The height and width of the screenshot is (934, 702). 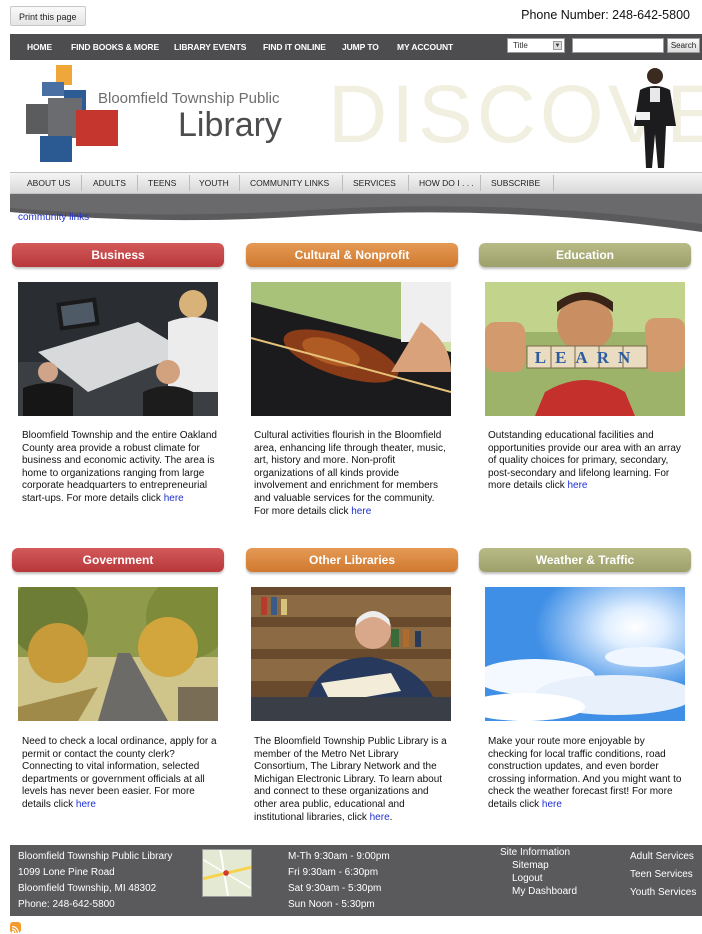 I want to click on government-here-link: here, so click(x=86, y=804).